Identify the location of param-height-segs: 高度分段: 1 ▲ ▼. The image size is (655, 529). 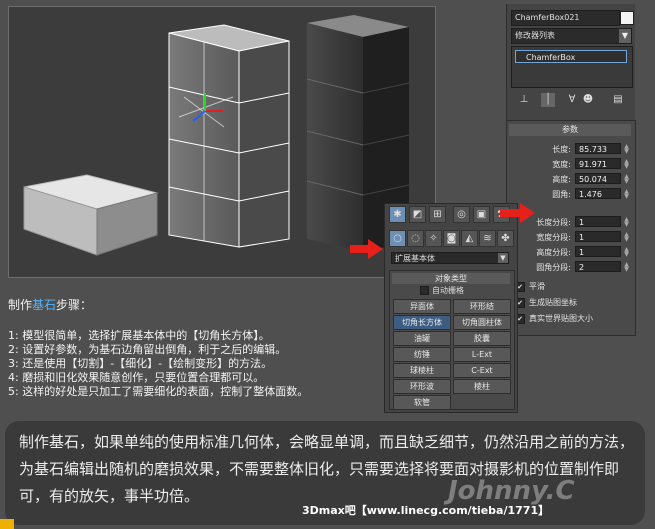
(572, 252).